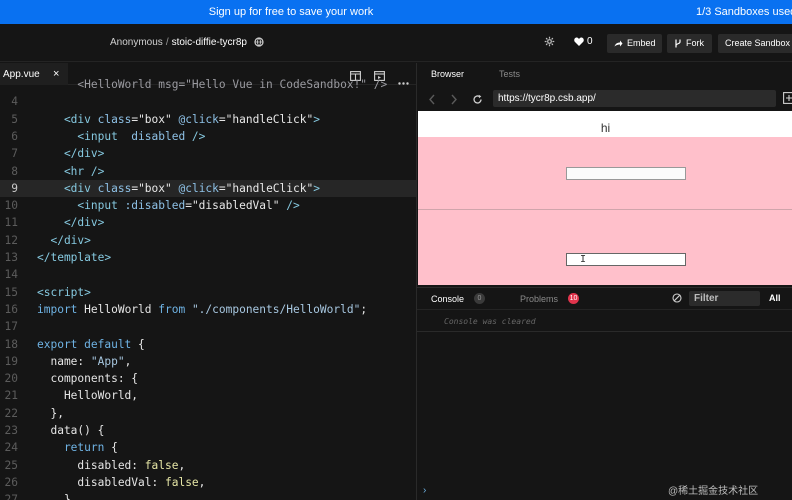 The height and width of the screenshot is (500, 792). Describe the element at coordinates (208, 361) in the screenshot. I see `code-line: 19 name: "App",` at that location.